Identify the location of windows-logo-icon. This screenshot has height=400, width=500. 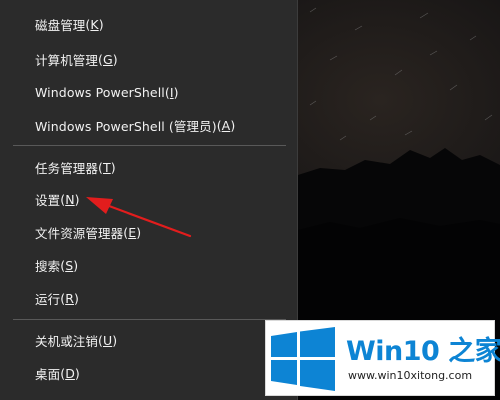
(303, 359).